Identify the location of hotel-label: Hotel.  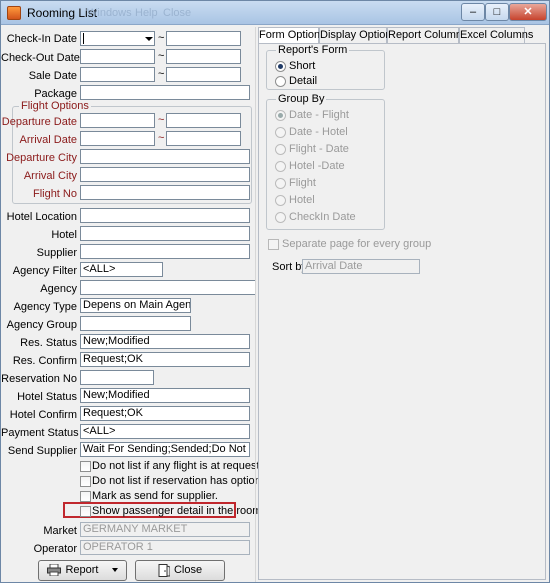
(64, 235).